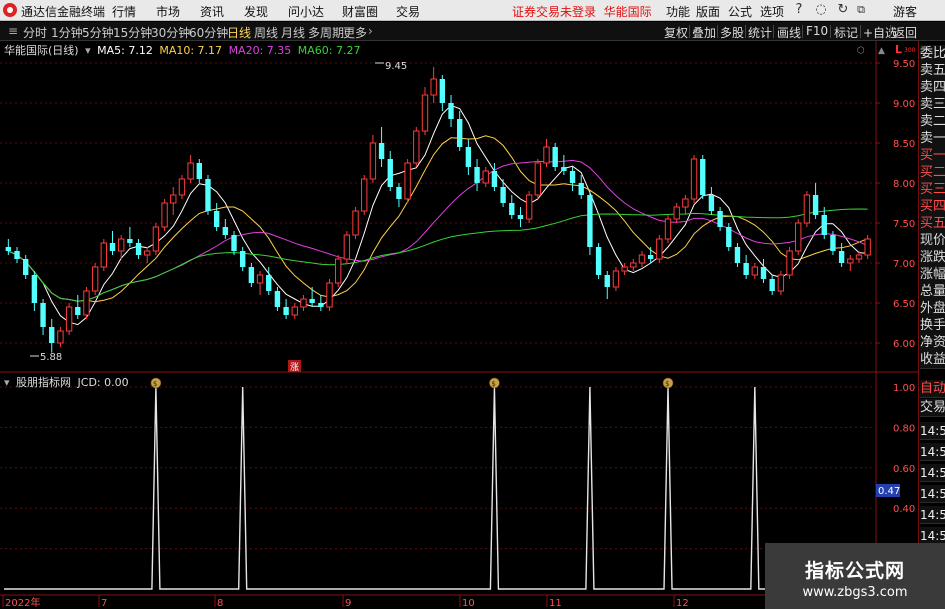  Describe the element at coordinates (678, 11) in the screenshot. I see `menu-gongneng: 功能` at that location.